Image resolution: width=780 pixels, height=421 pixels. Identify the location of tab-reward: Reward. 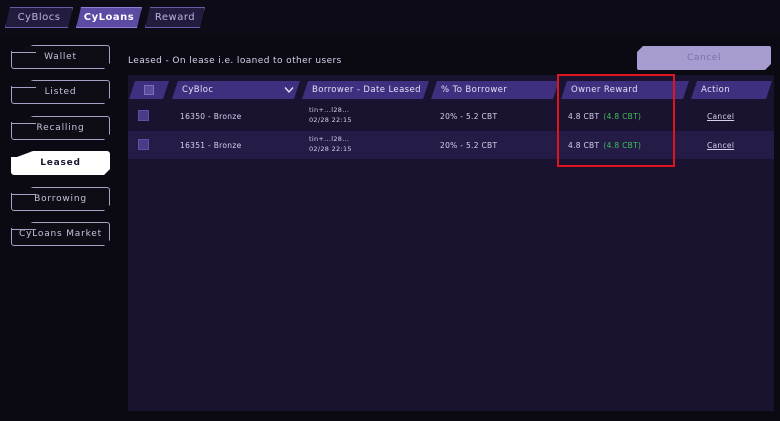
(175, 17).